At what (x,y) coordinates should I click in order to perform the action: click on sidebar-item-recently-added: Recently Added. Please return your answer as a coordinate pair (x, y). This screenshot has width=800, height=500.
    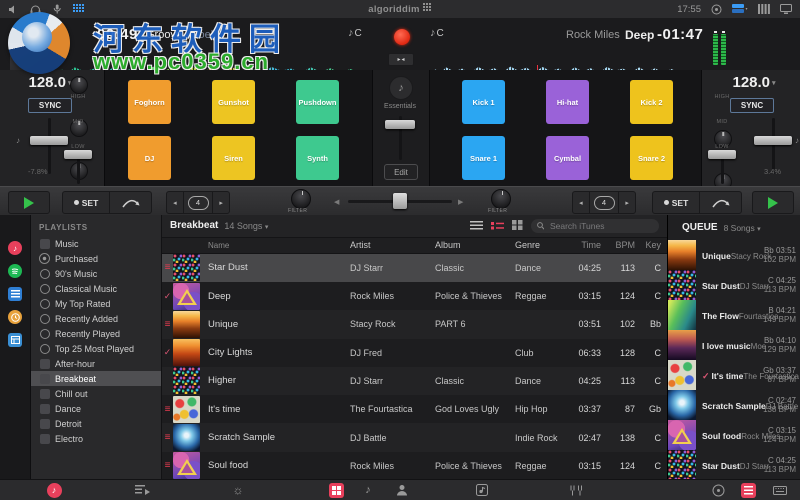
    Looking at the image, I should click on (96, 318).